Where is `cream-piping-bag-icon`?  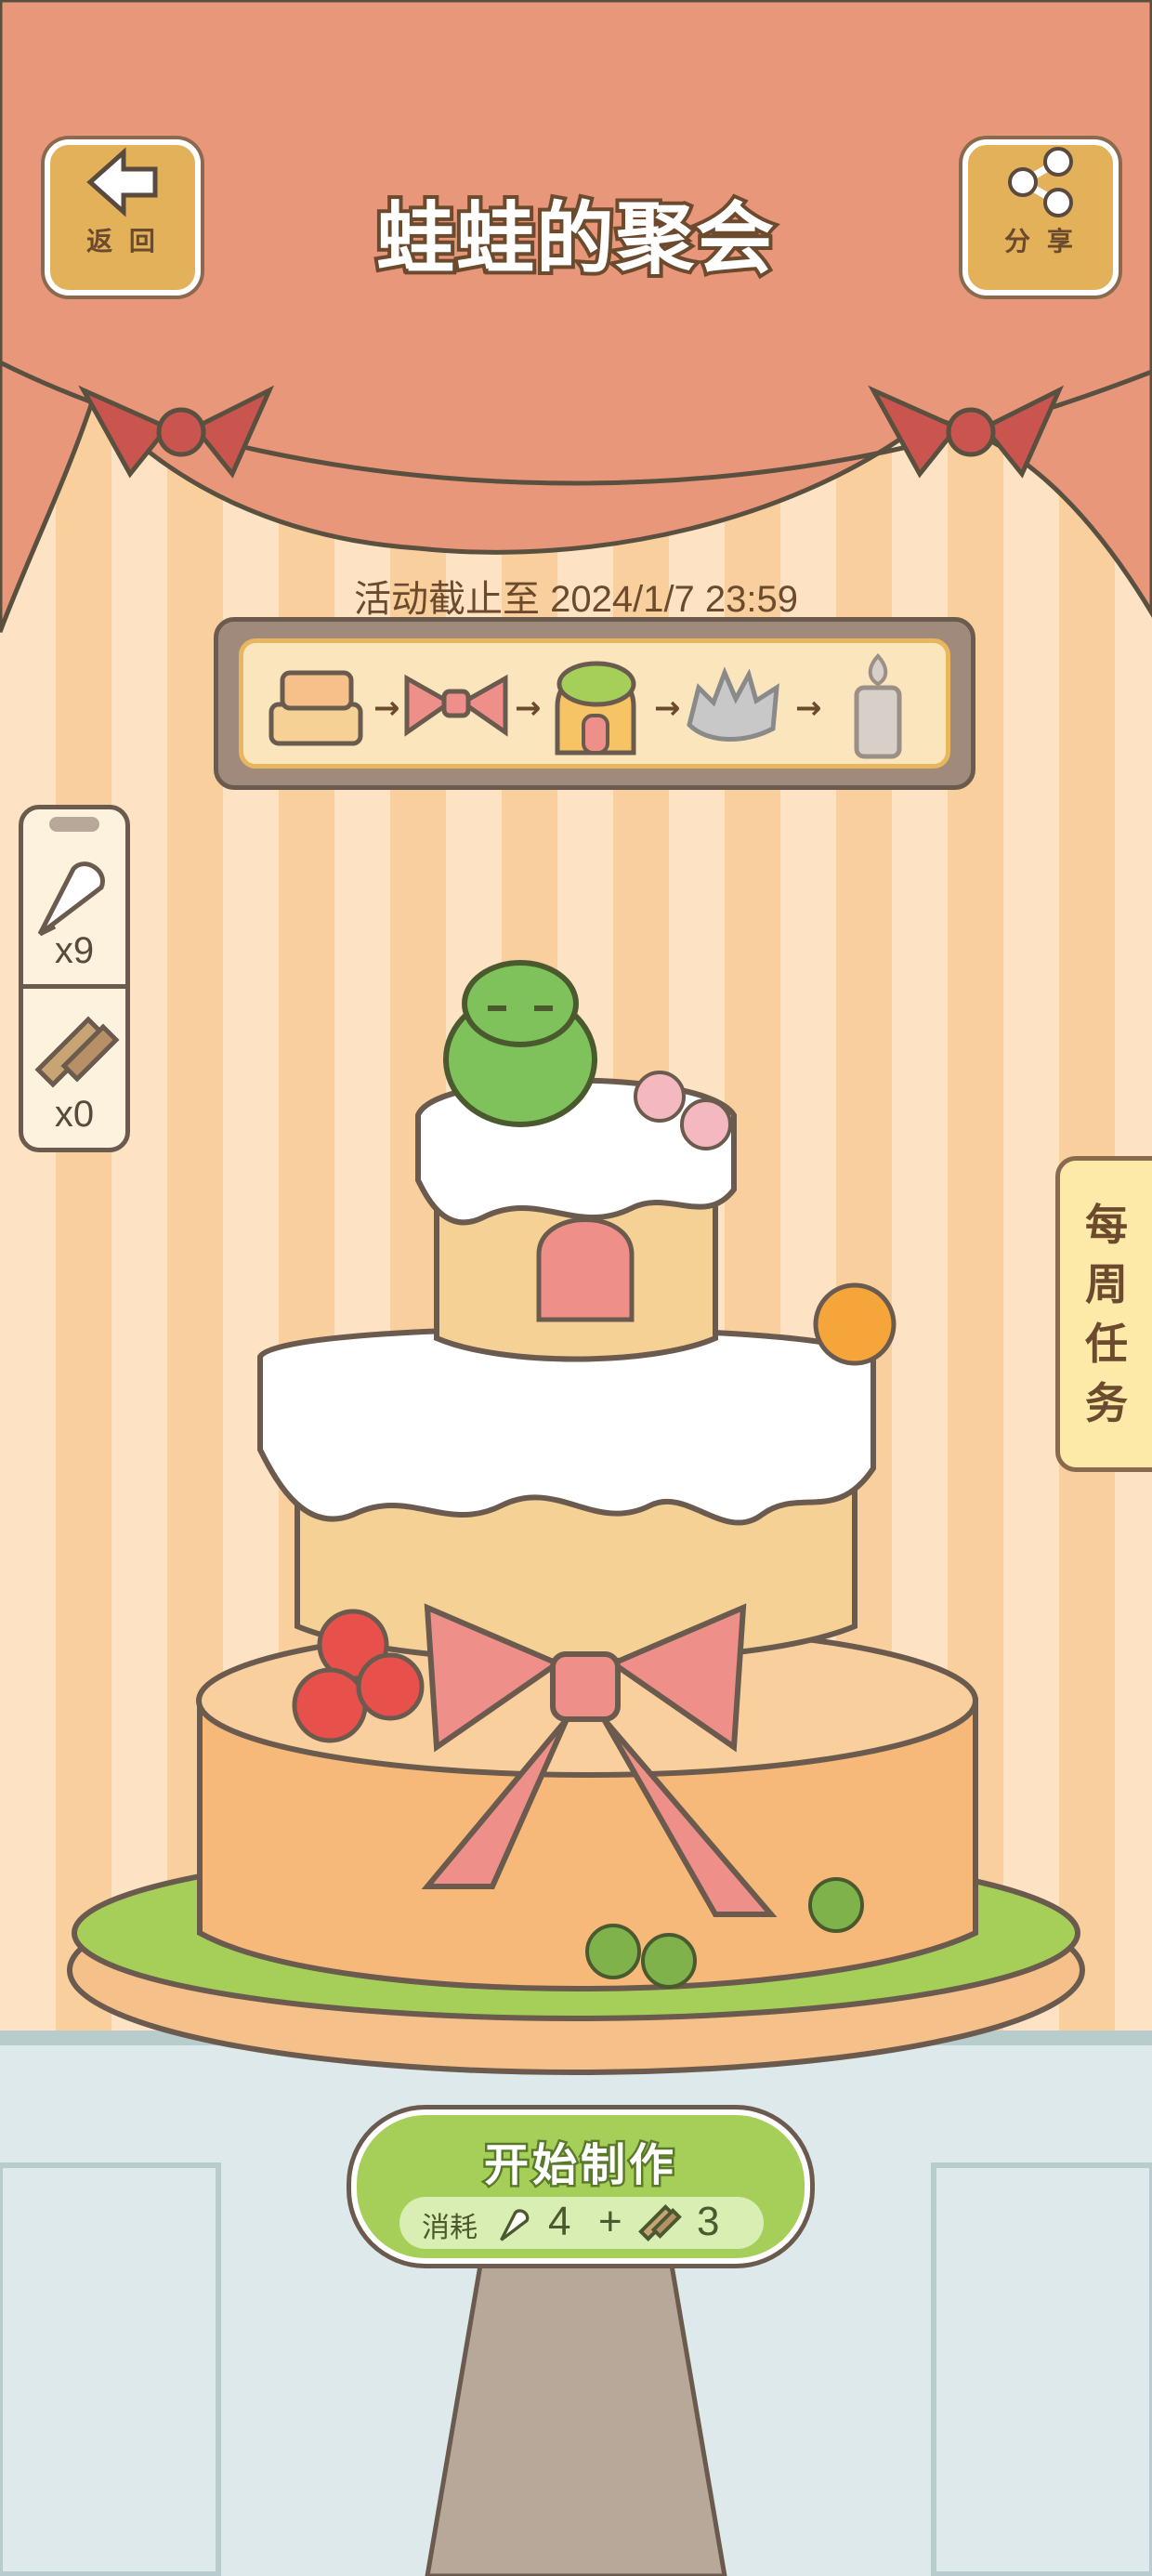
cream-piping-bag-icon is located at coordinates (515, 2225).